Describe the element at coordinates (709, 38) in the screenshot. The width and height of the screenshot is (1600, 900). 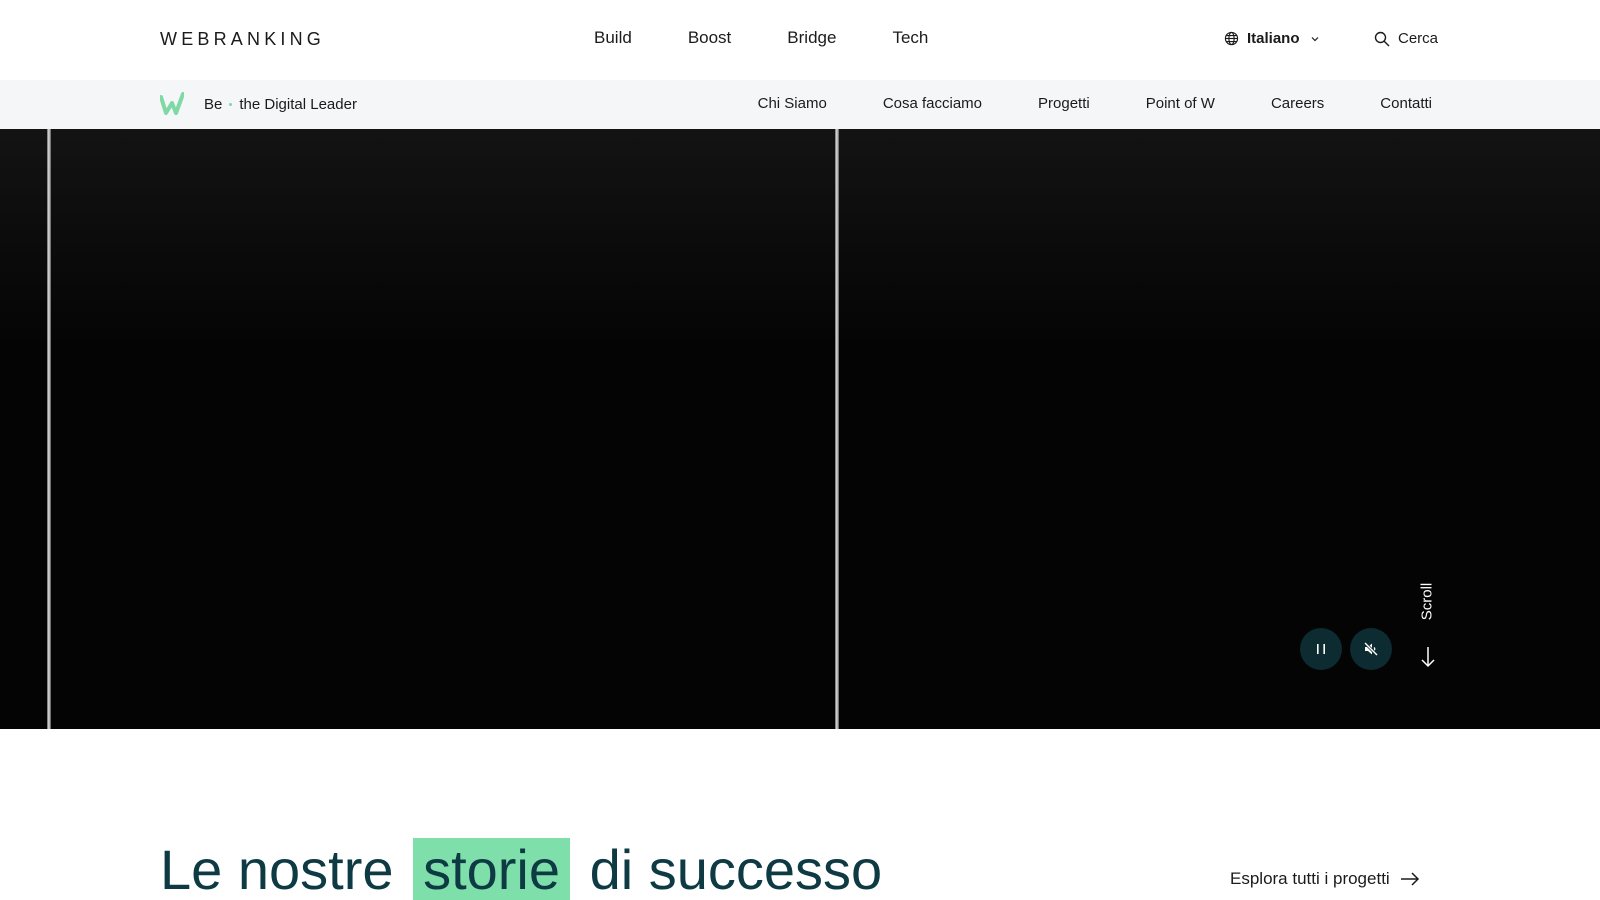
I see `nav-boost: Boost` at that location.